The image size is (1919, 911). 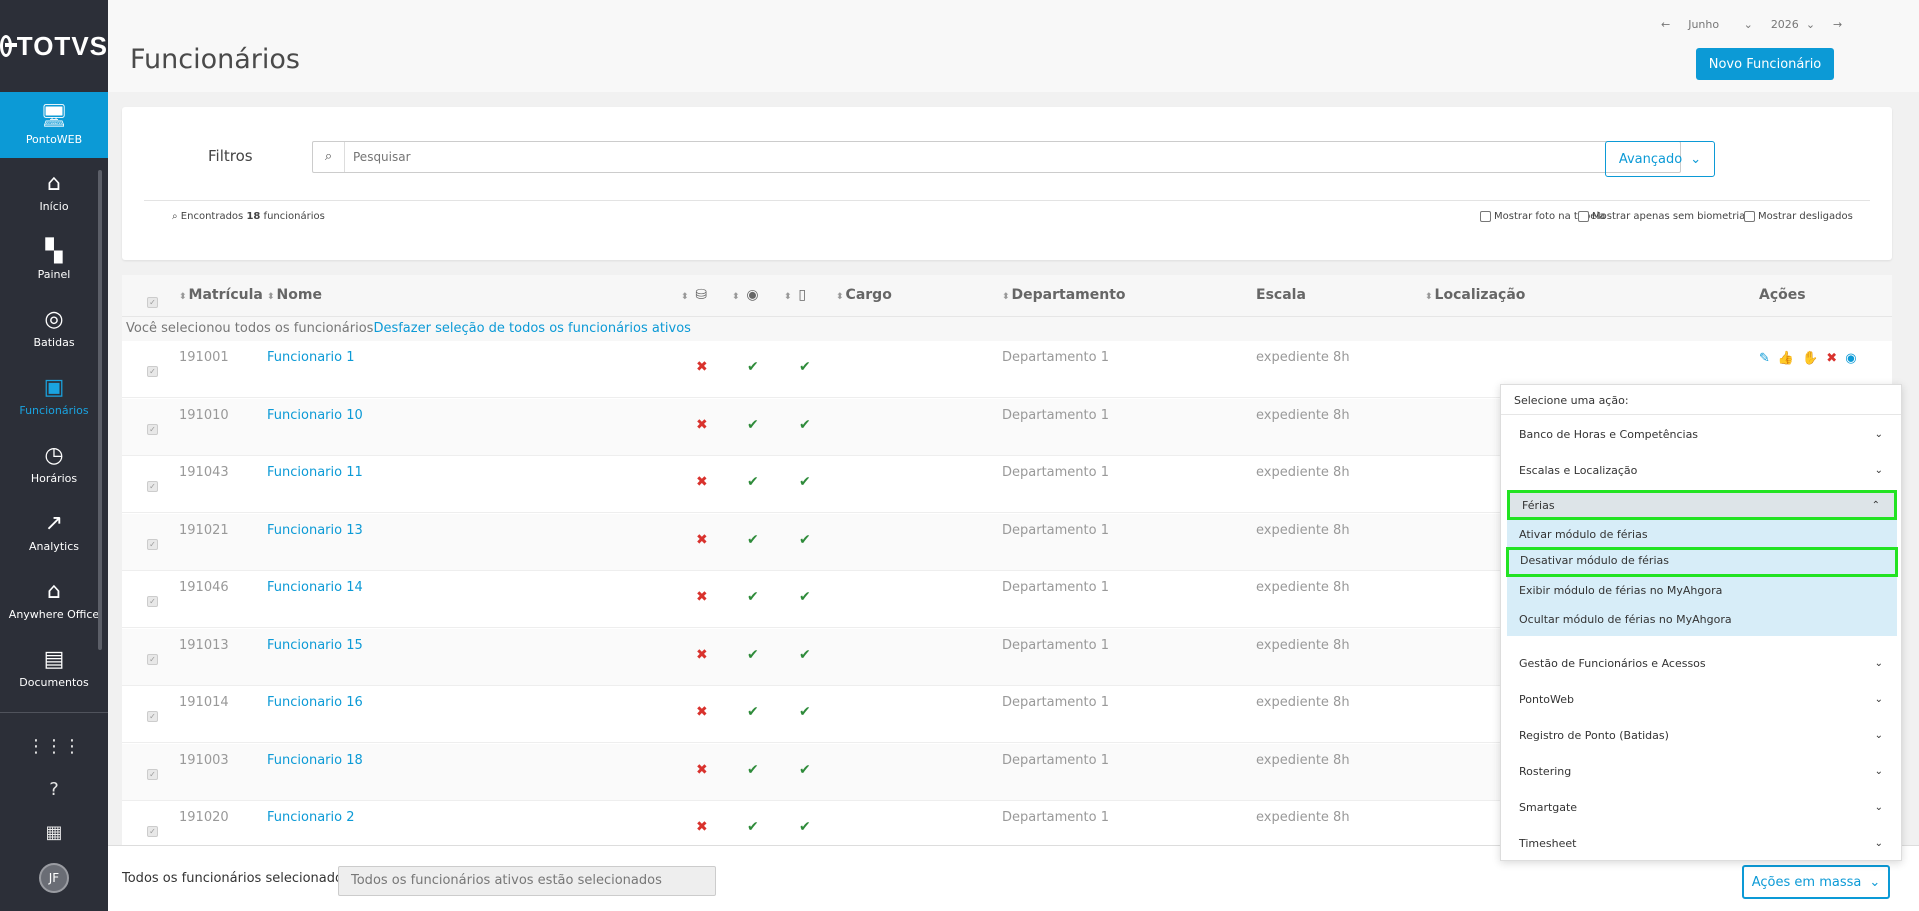 What do you see at coordinates (1594, 735) in the screenshot?
I see `menu-group-label: Registro de Ponto (Batidas)` at bounding box center [1594, 735].